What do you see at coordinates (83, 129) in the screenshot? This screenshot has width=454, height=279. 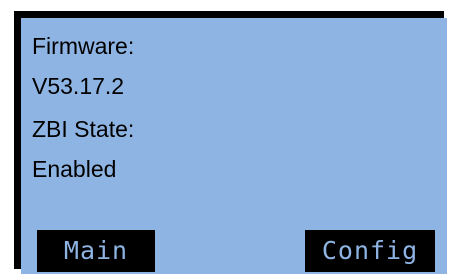 I see `zbi-state-label: ZBI State:` at bounding box center [83, 129].